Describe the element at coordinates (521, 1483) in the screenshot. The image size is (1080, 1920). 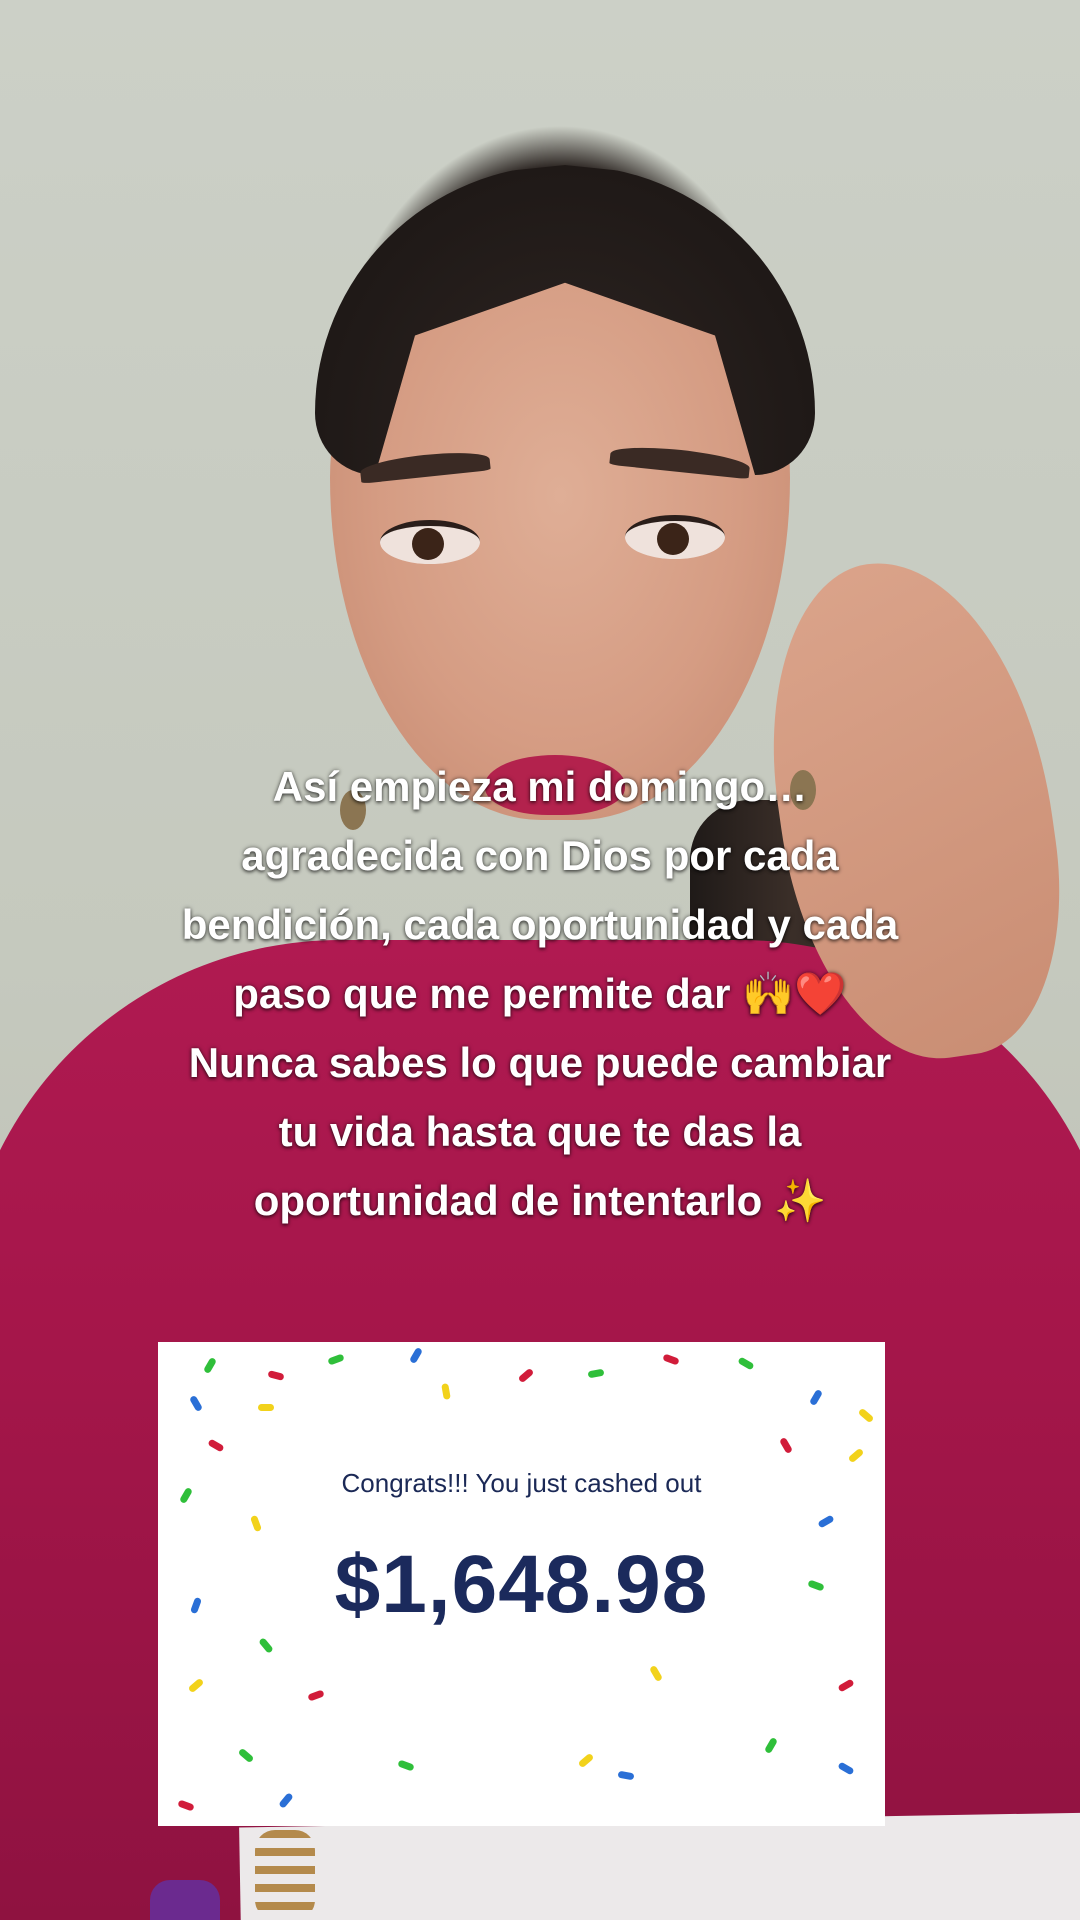
I see `congrats-message: Congrats!!! You just cashed out` at that location.